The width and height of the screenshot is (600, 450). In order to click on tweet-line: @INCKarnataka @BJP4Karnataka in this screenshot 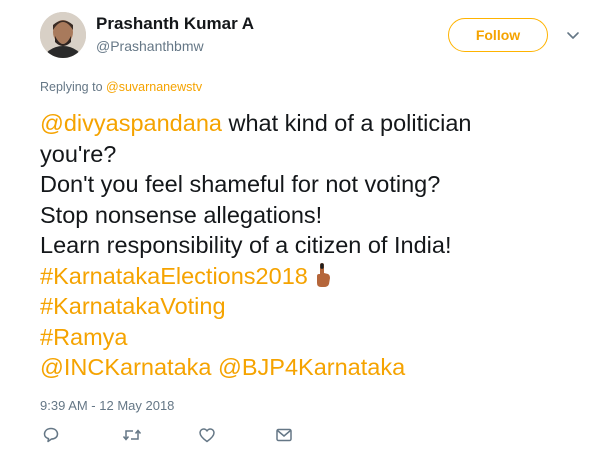, I will do `click(312, 367)`.